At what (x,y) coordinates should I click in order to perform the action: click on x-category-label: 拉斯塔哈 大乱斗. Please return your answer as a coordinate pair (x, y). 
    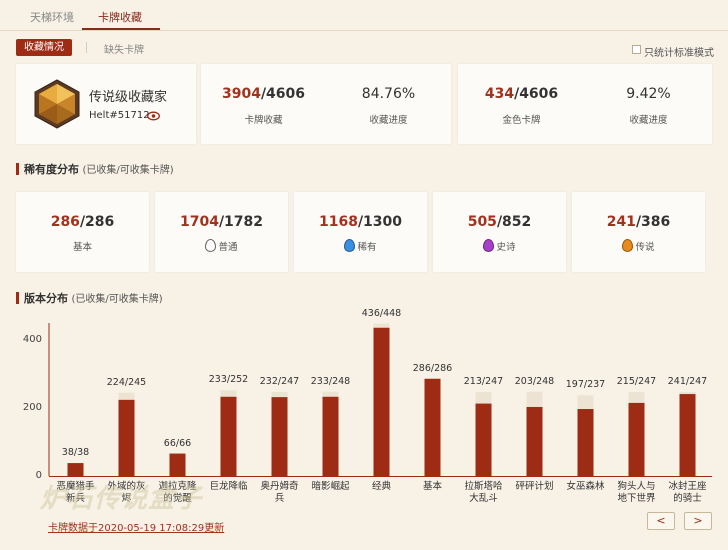
    Looking at the image, I should click on (483, 492).